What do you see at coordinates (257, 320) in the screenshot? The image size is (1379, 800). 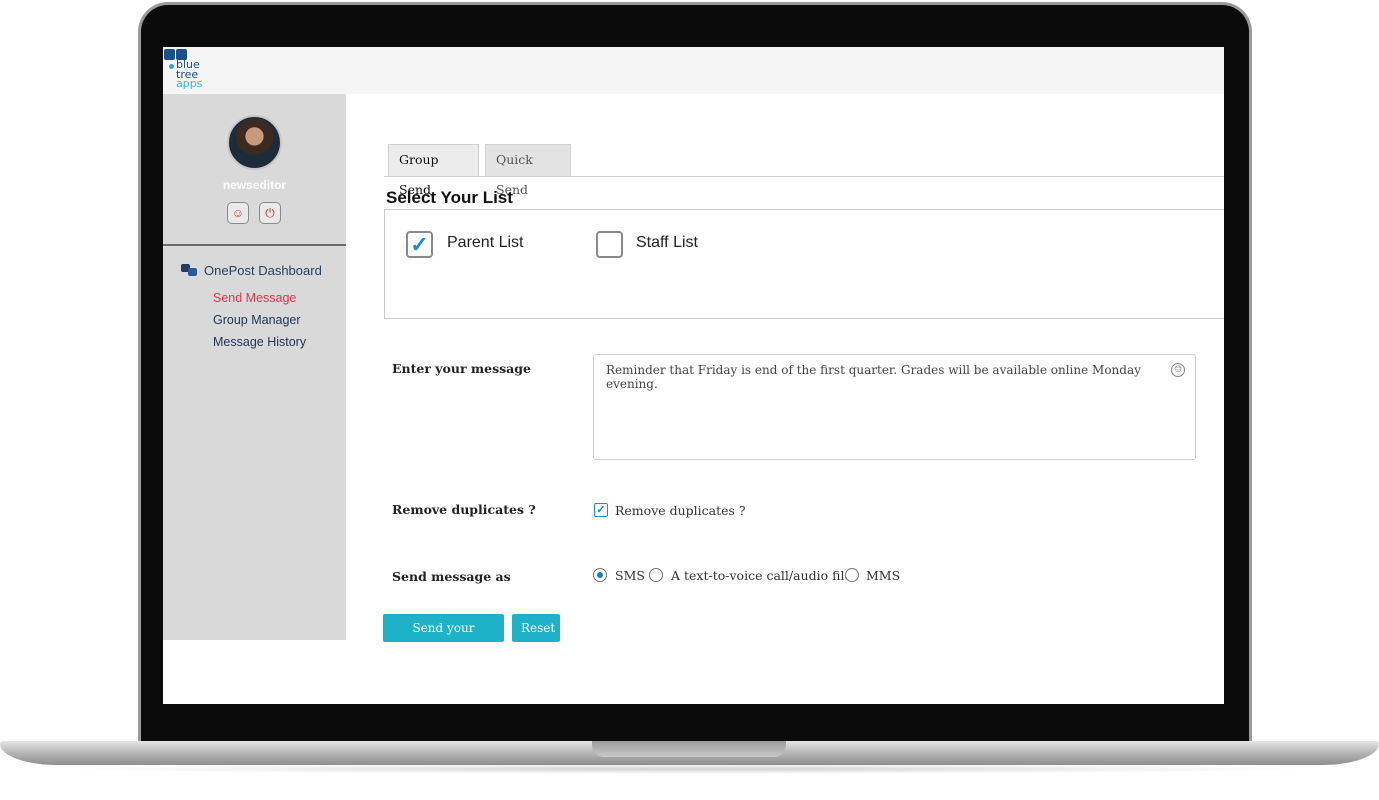 I see `sidebar-item-group-manager: Group Manager` at bounding box center [257, 320].